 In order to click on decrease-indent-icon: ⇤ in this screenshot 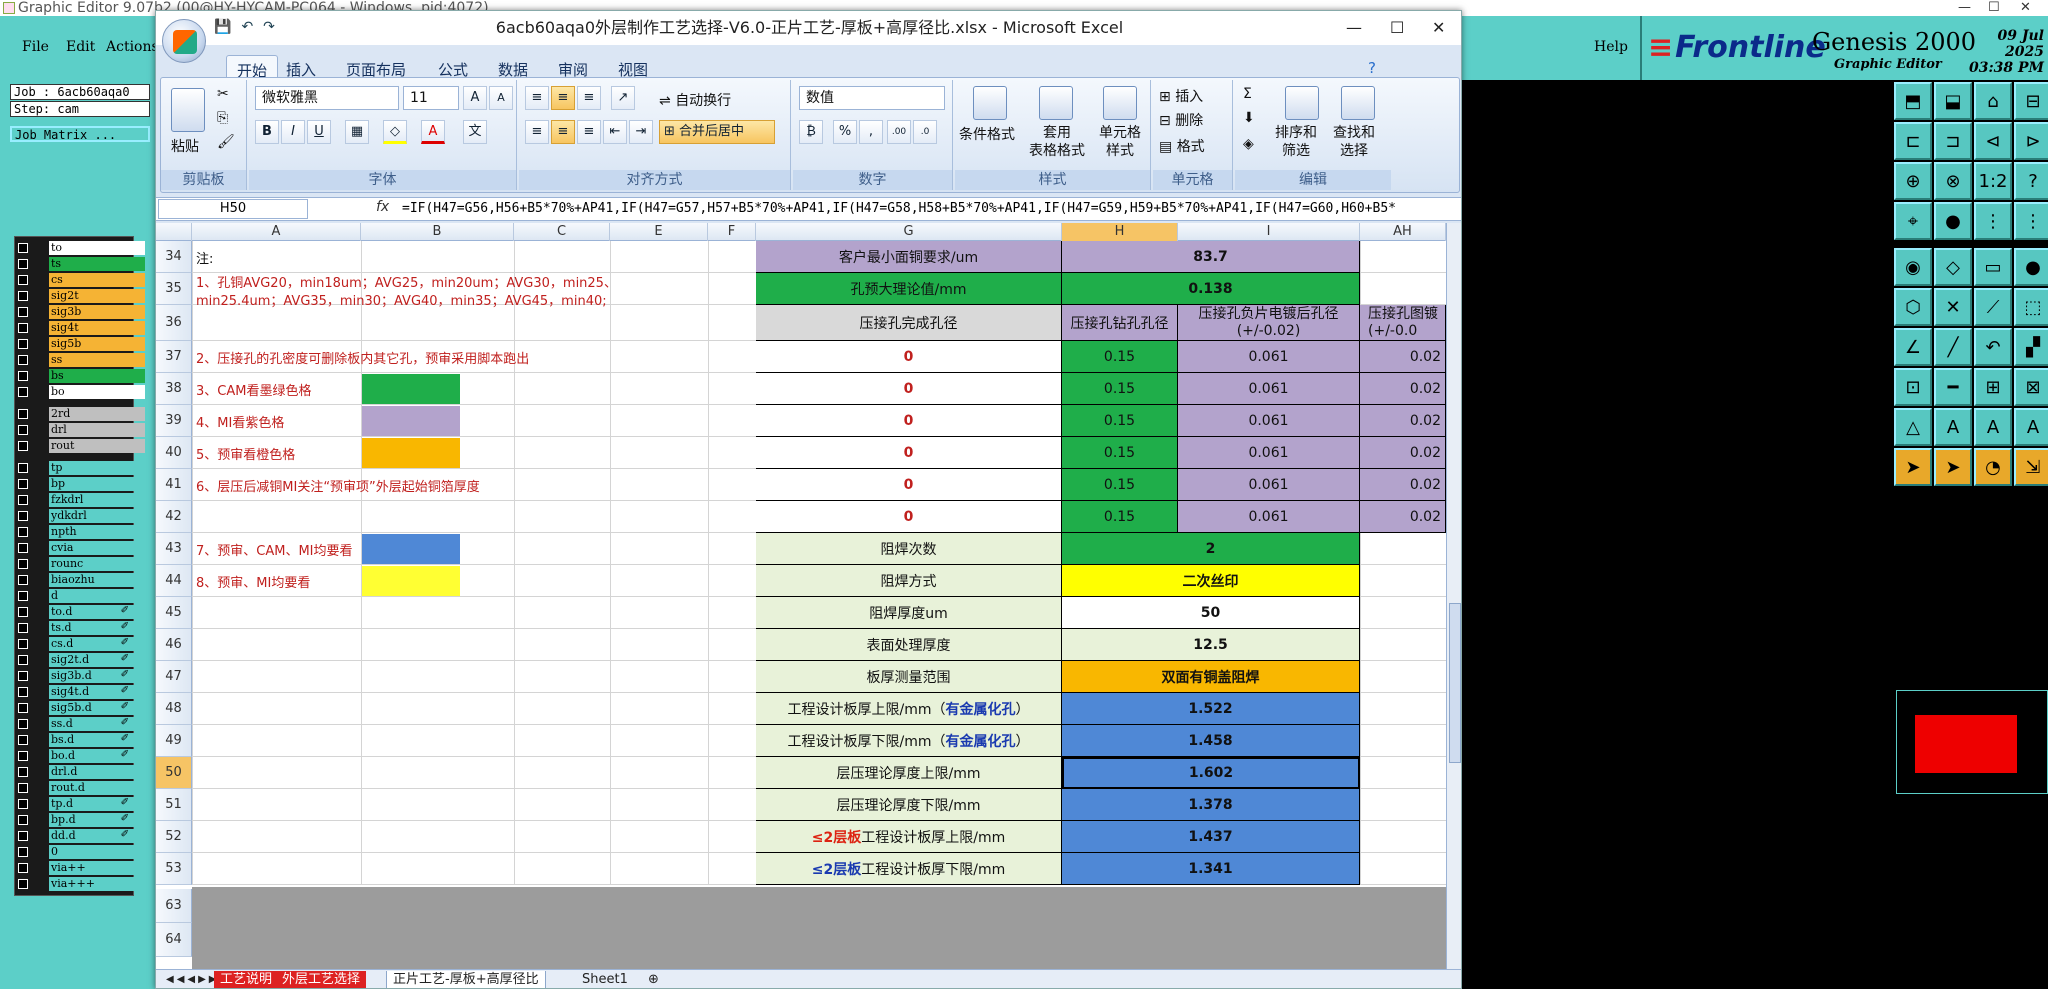, I will do `click(615, 132)`.